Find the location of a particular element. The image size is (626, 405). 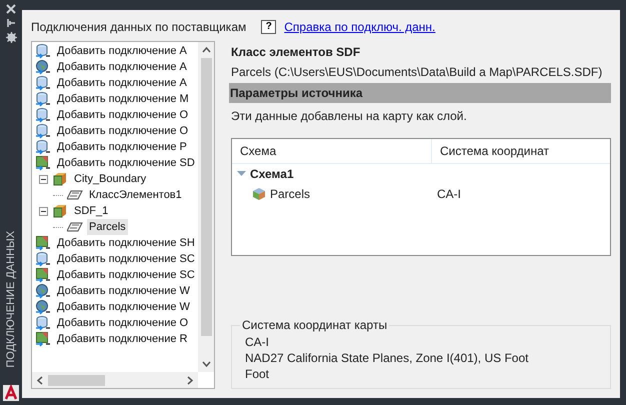

tree-item: Добавить подключение P is located at coordinates (122, 147).